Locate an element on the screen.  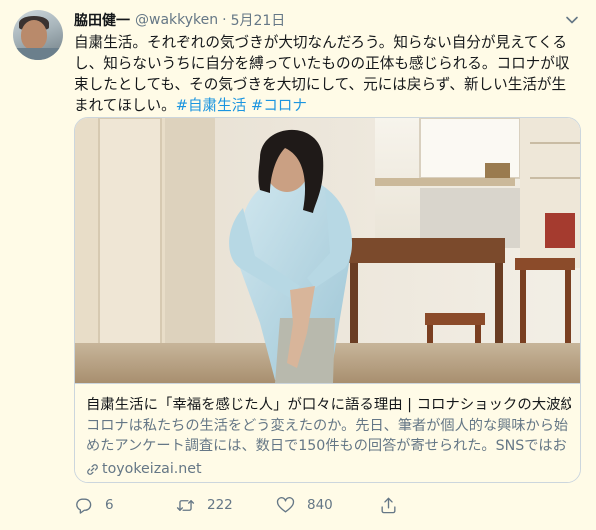
like-count: 840 is located at coordinates (320, 505).